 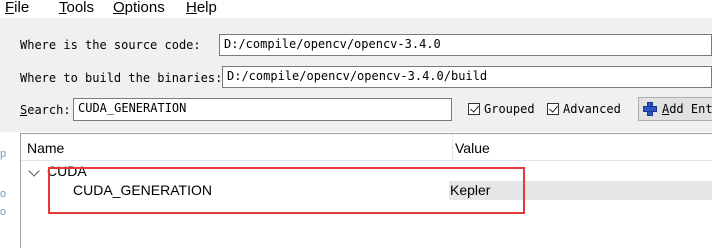 I want to click on add-entry-button: Add Entry, so click(x=675, y=109).